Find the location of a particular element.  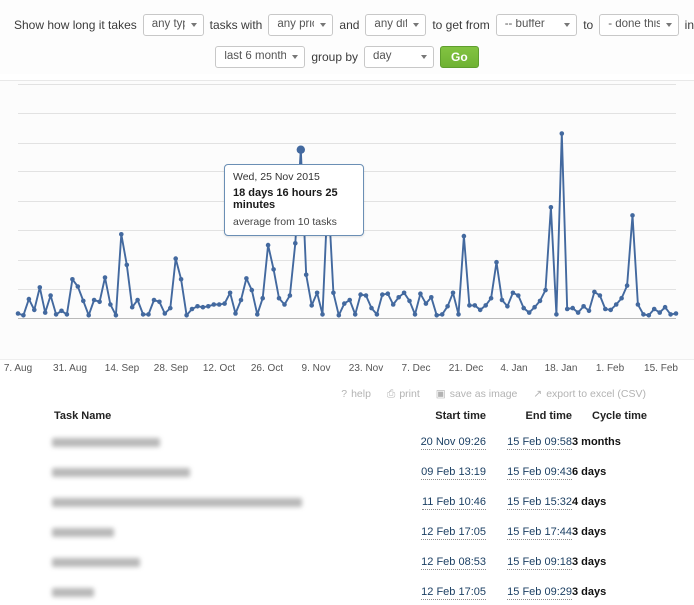

cell-end-time: 15 Feb 17:44 is located at coordinates (529, 541).